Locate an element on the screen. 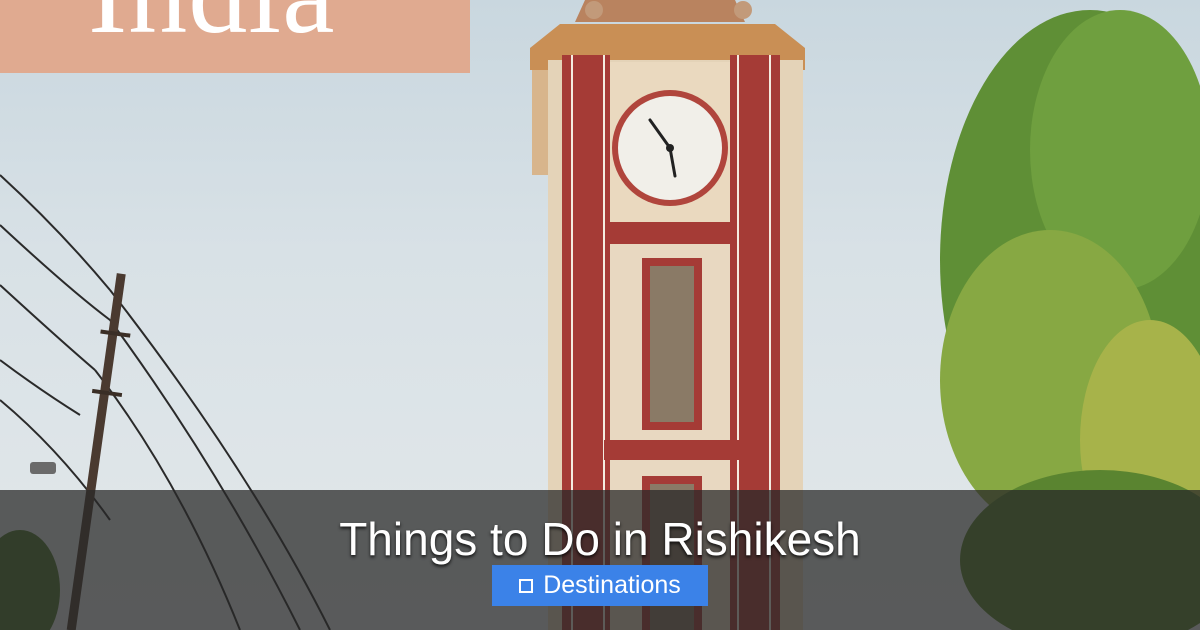  folder-icon is located at coordinates (526, 585).